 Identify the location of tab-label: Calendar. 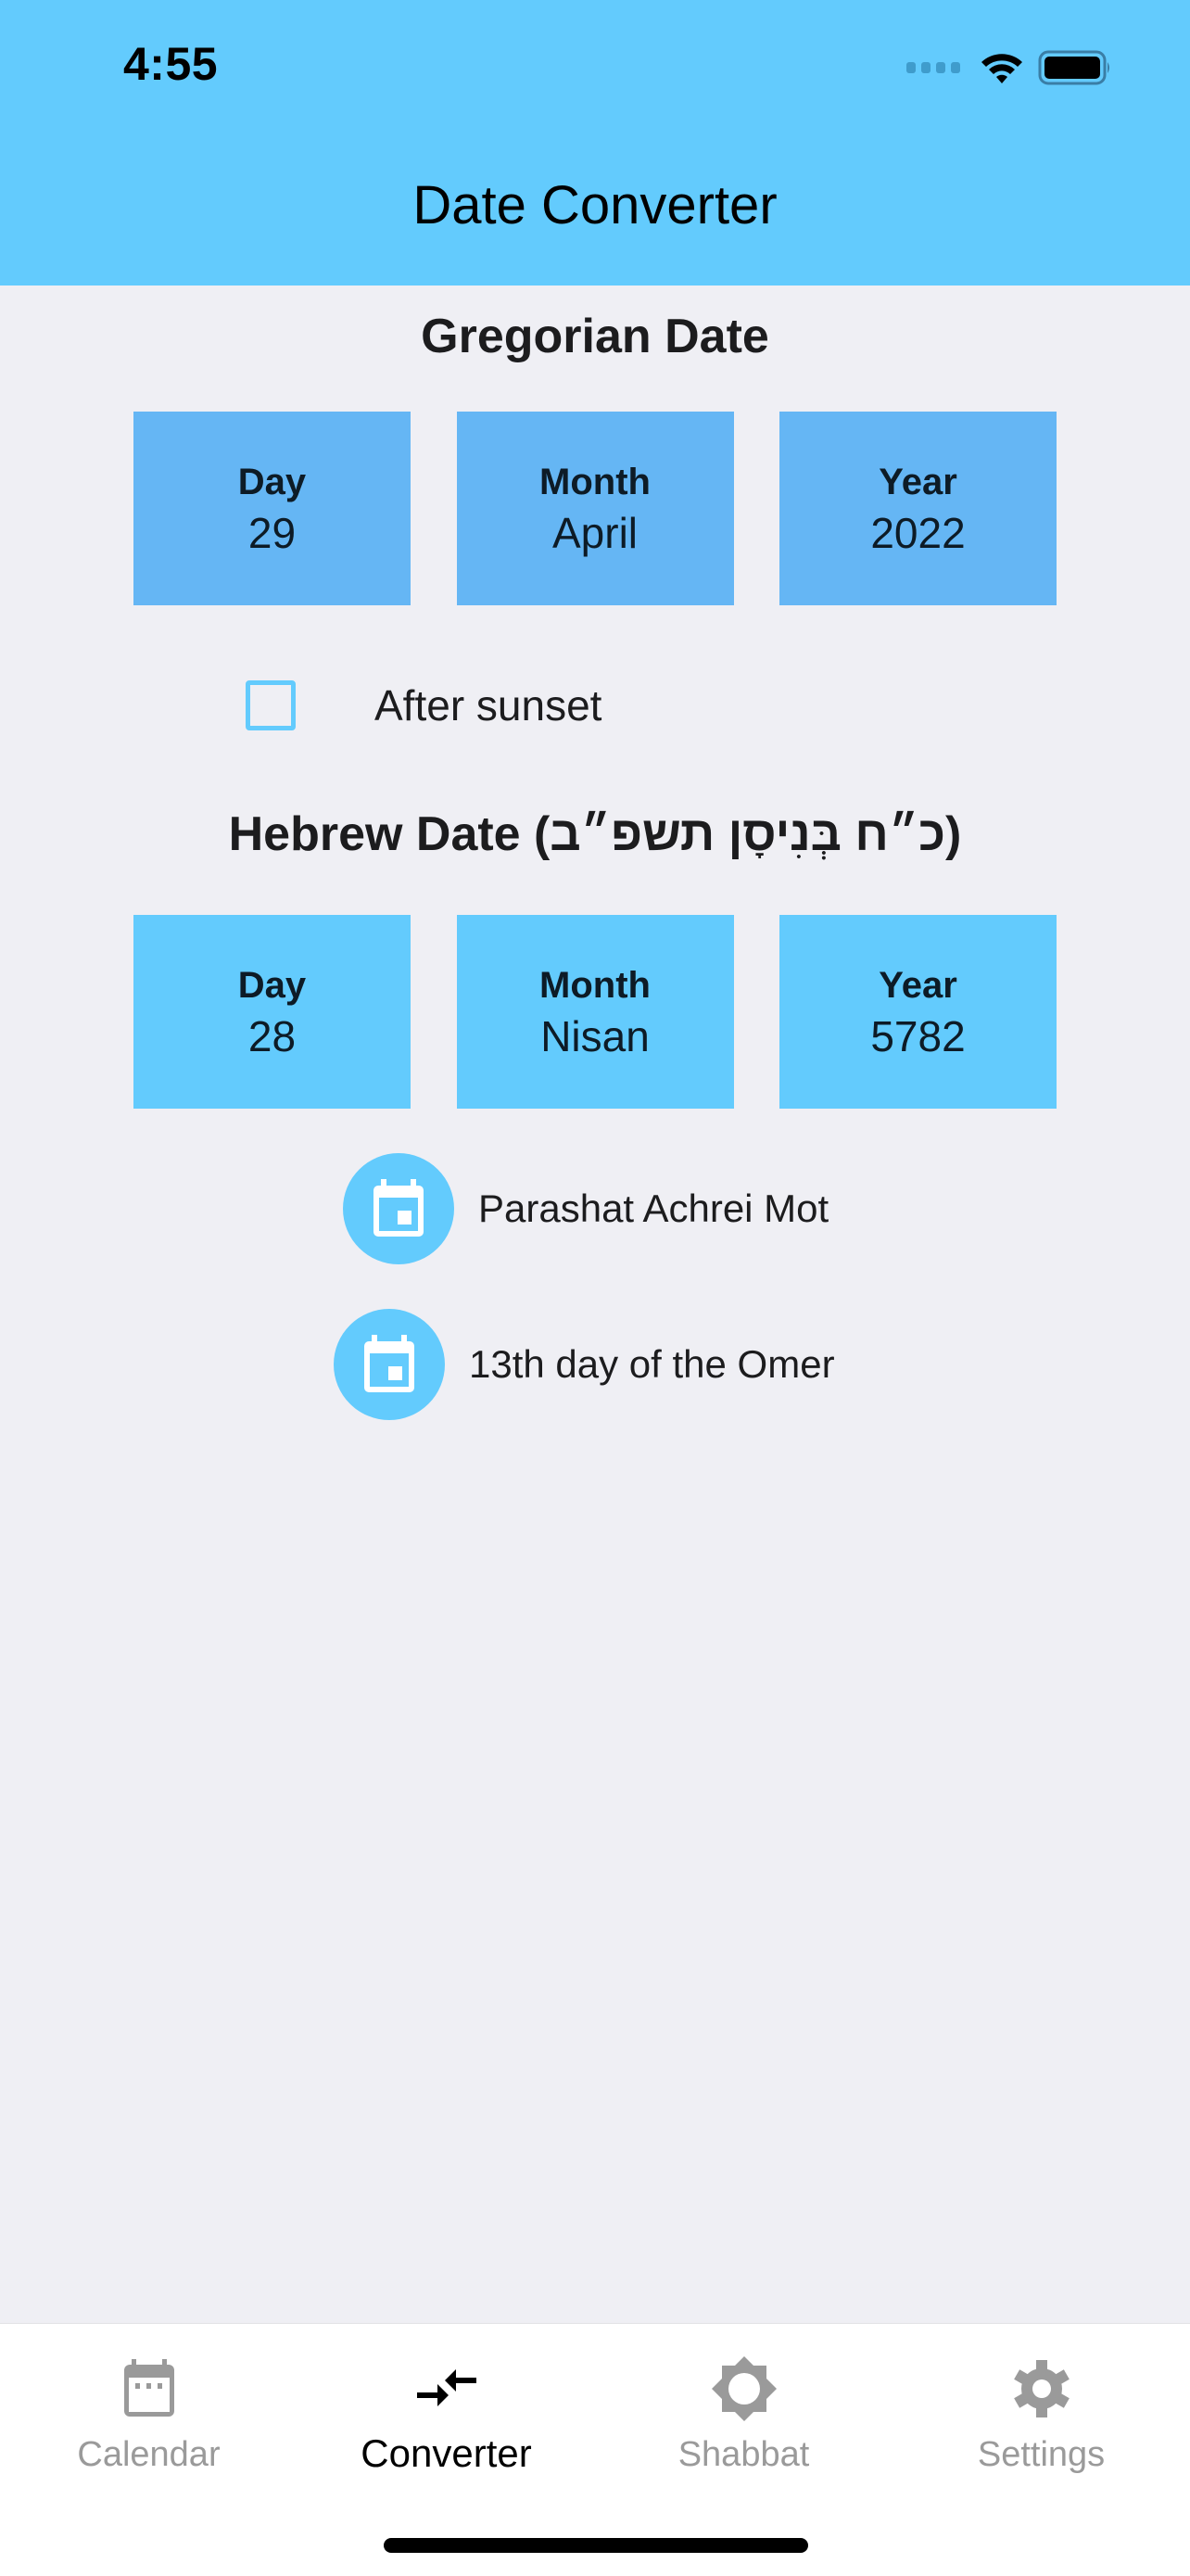
(149, 2454).